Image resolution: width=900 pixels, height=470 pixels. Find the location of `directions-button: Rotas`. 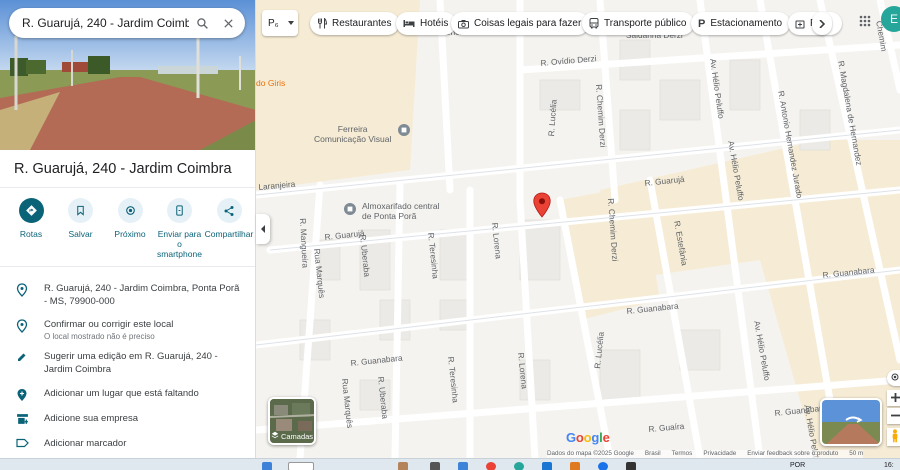

directions-button: Rotas is located at coordinates (31, 228).